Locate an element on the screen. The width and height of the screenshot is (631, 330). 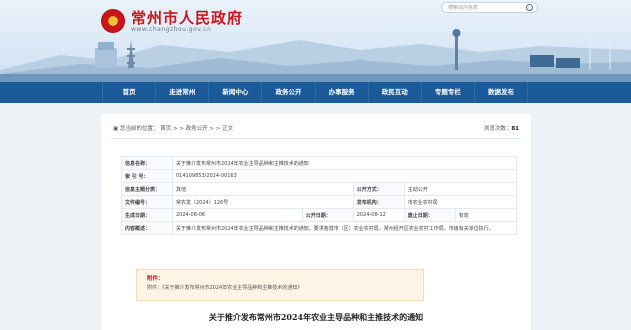
info-label: 文件编号： is located at coordinates (147, 202).